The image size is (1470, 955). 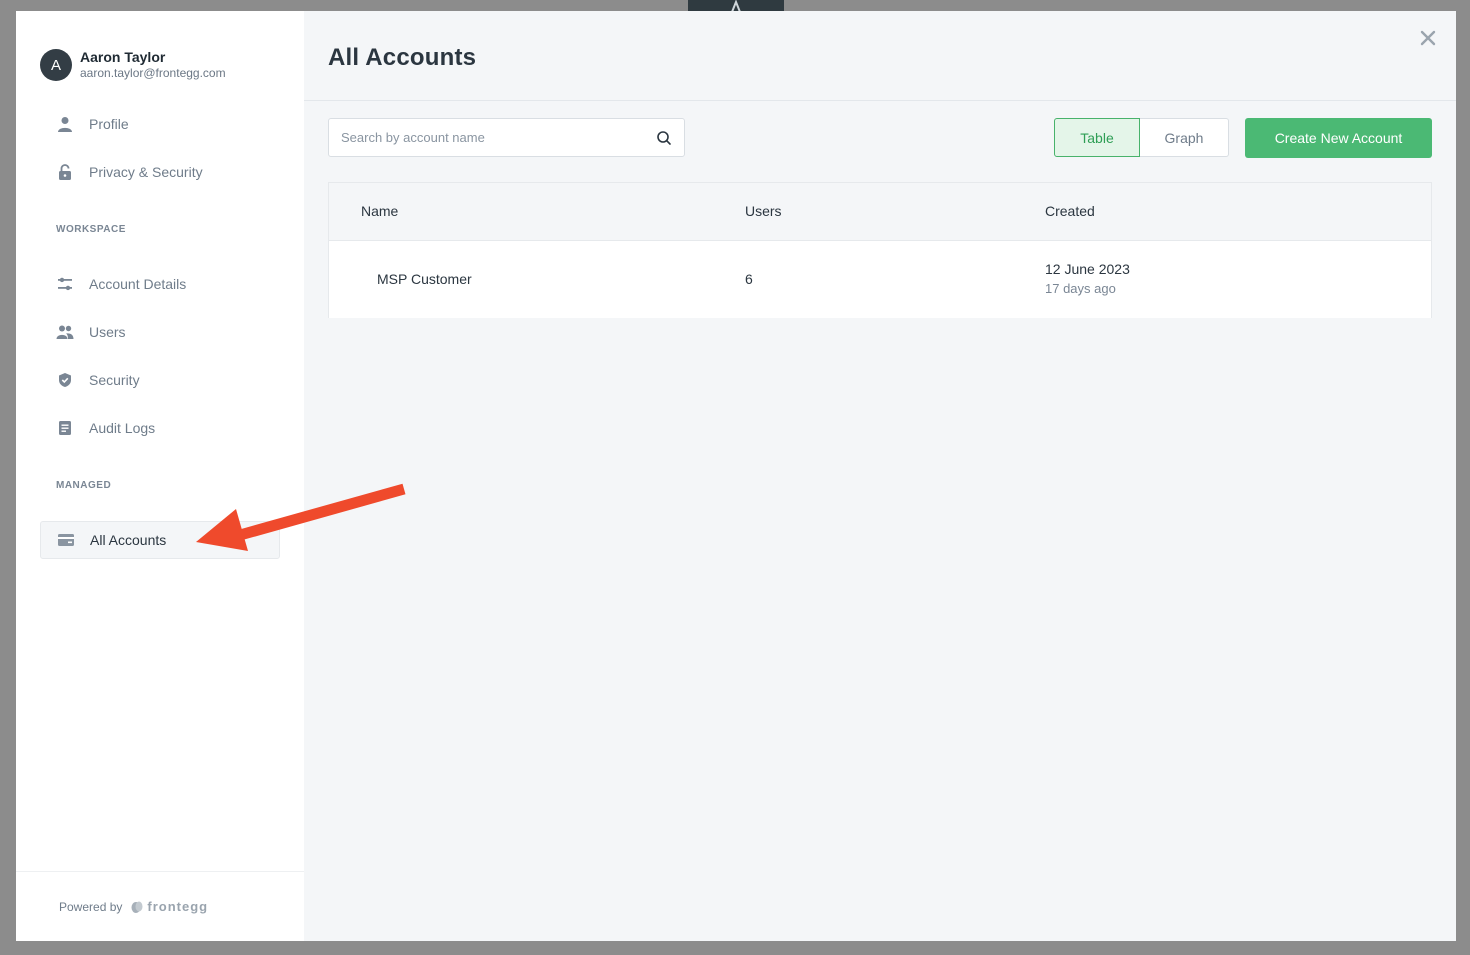 I want to click on document-icon, so click(x=65, y=428).